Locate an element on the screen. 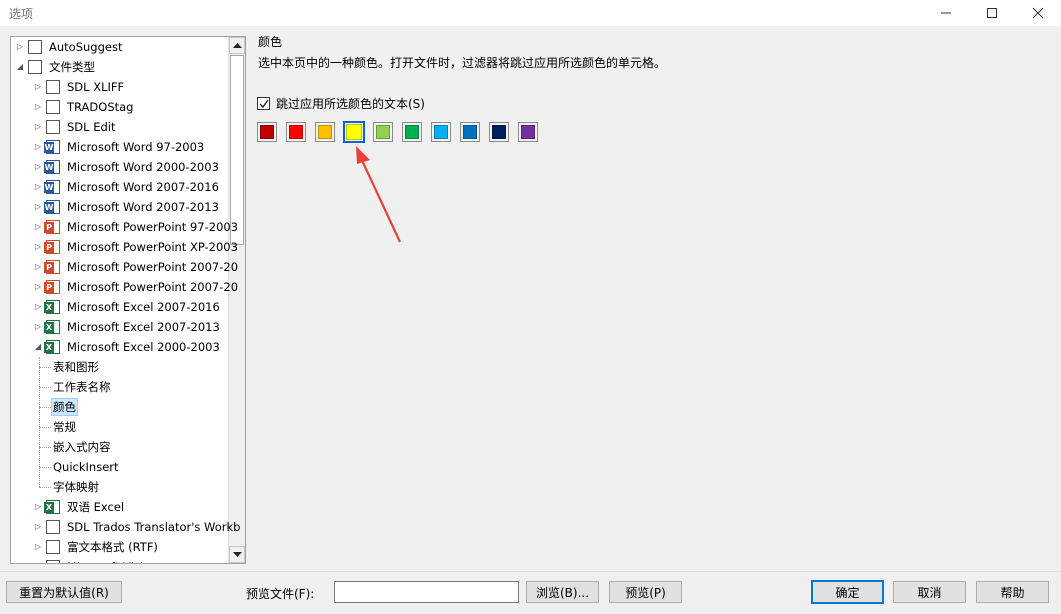  preview-button: 预览(P) is located at coordinates (645, 592).